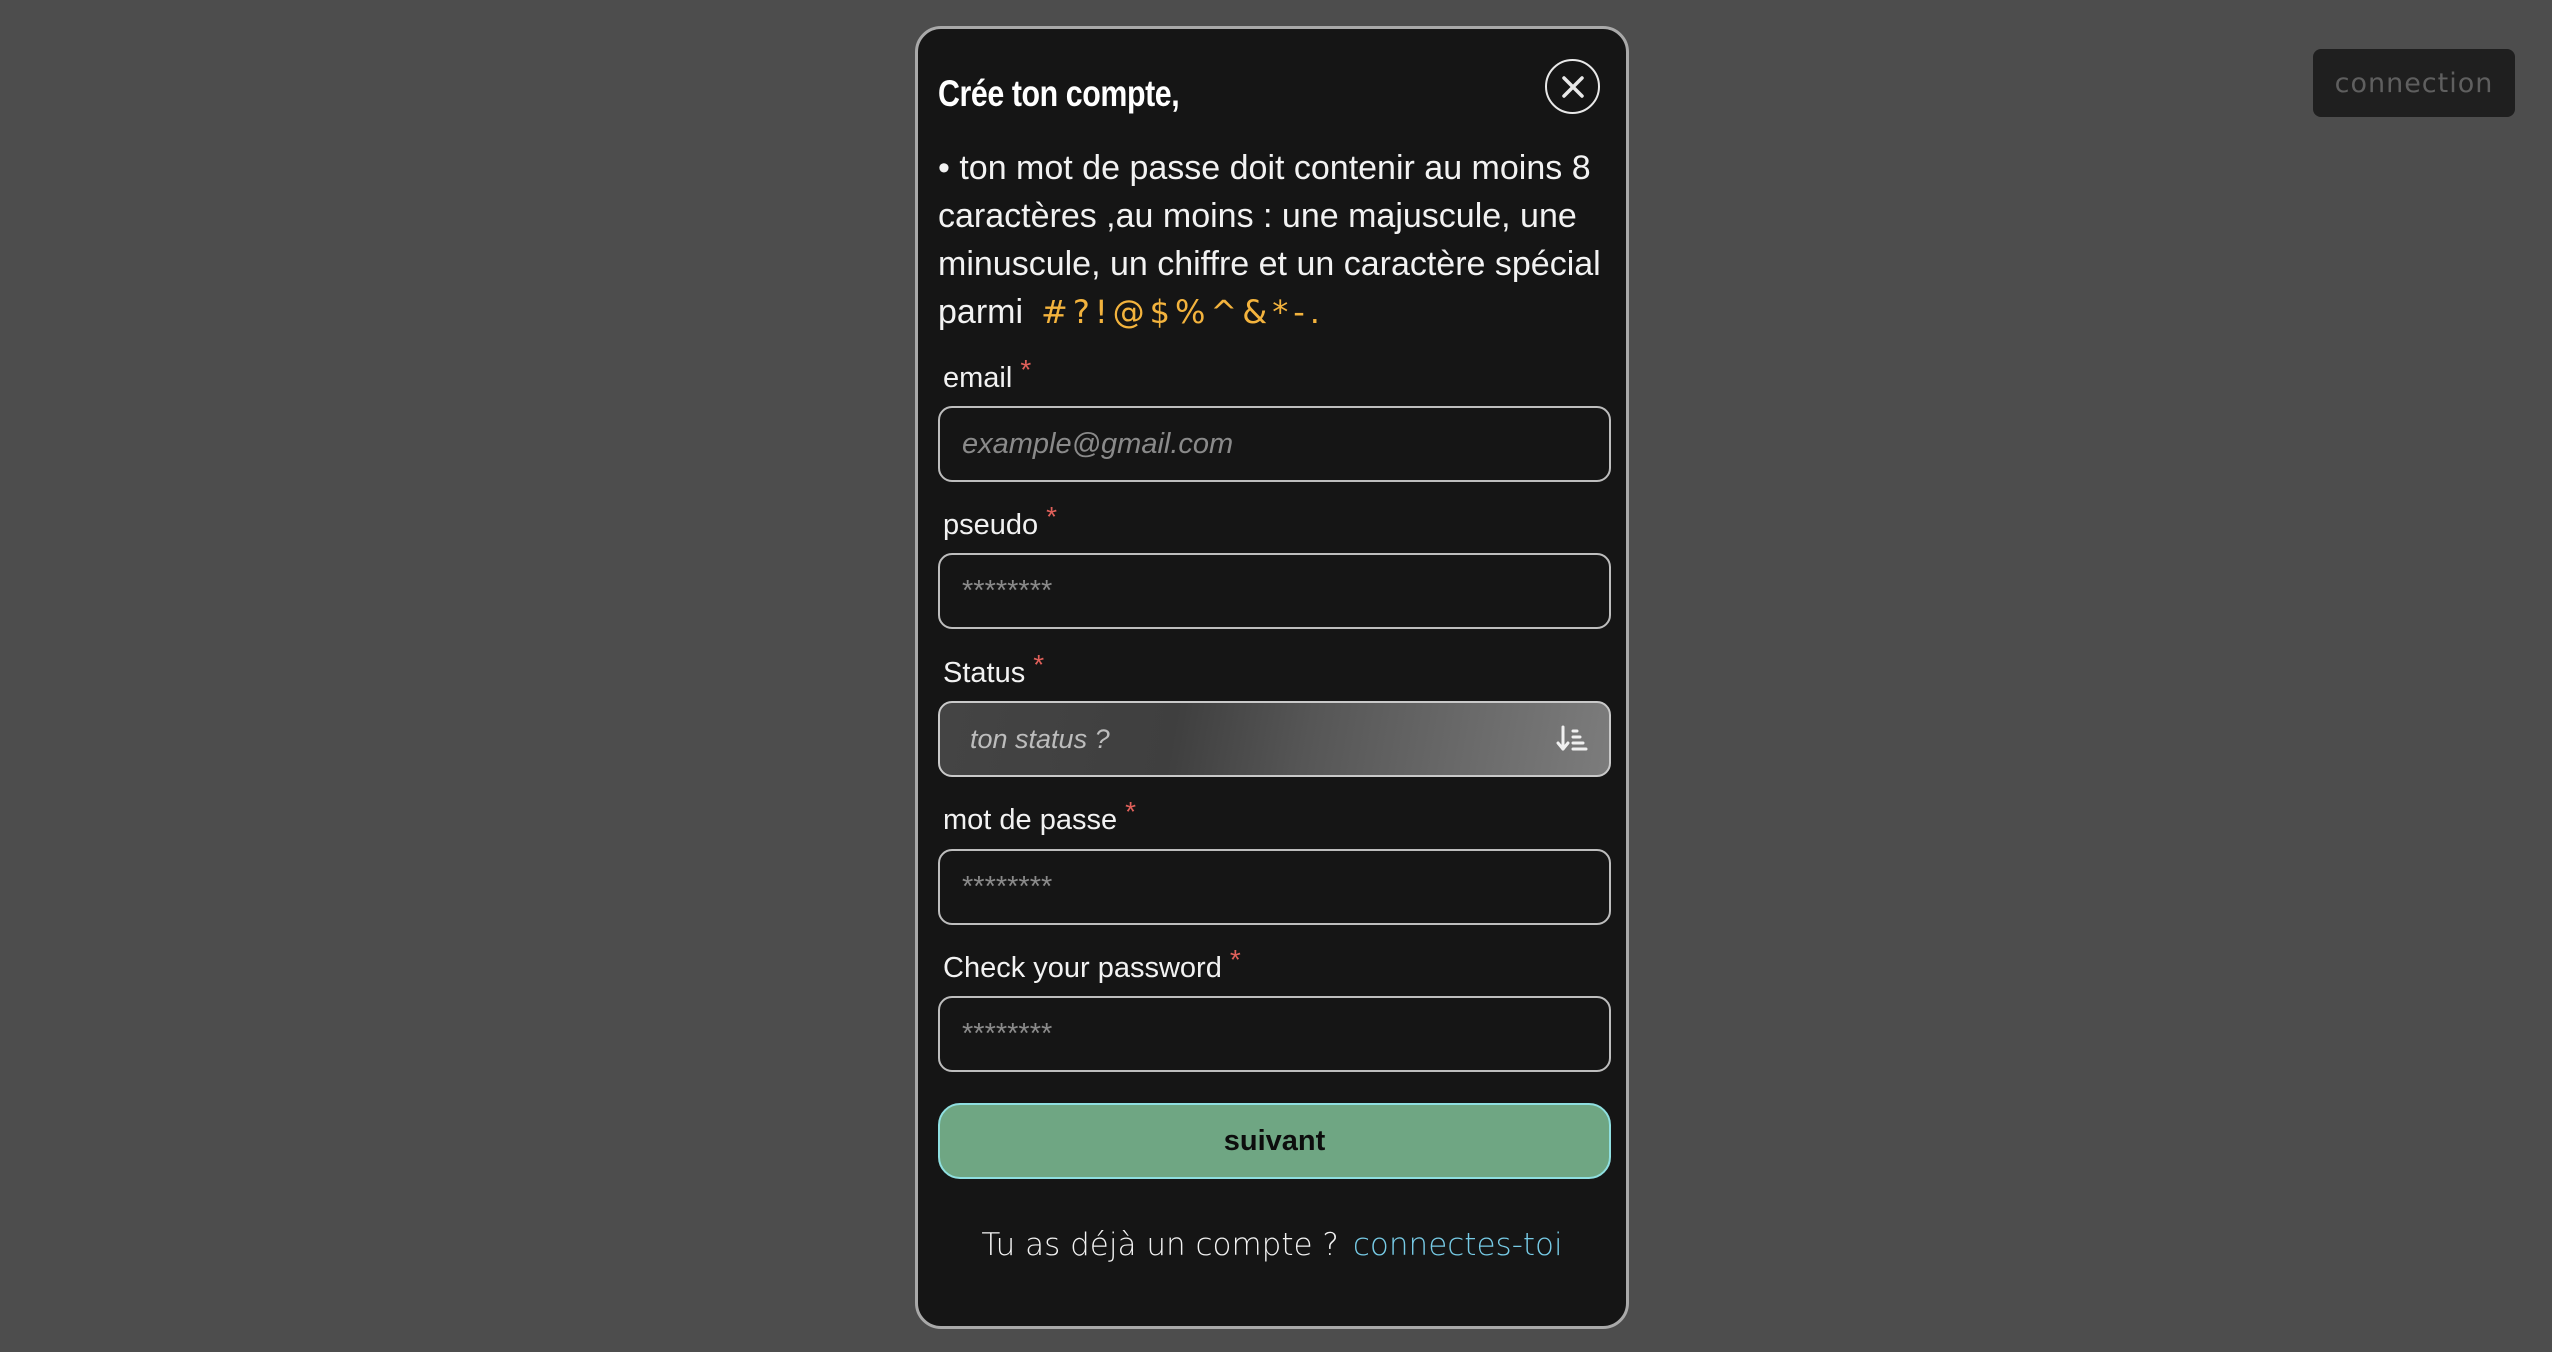  I want to click on status-select-value: ton status ?, so click(1040, 738).